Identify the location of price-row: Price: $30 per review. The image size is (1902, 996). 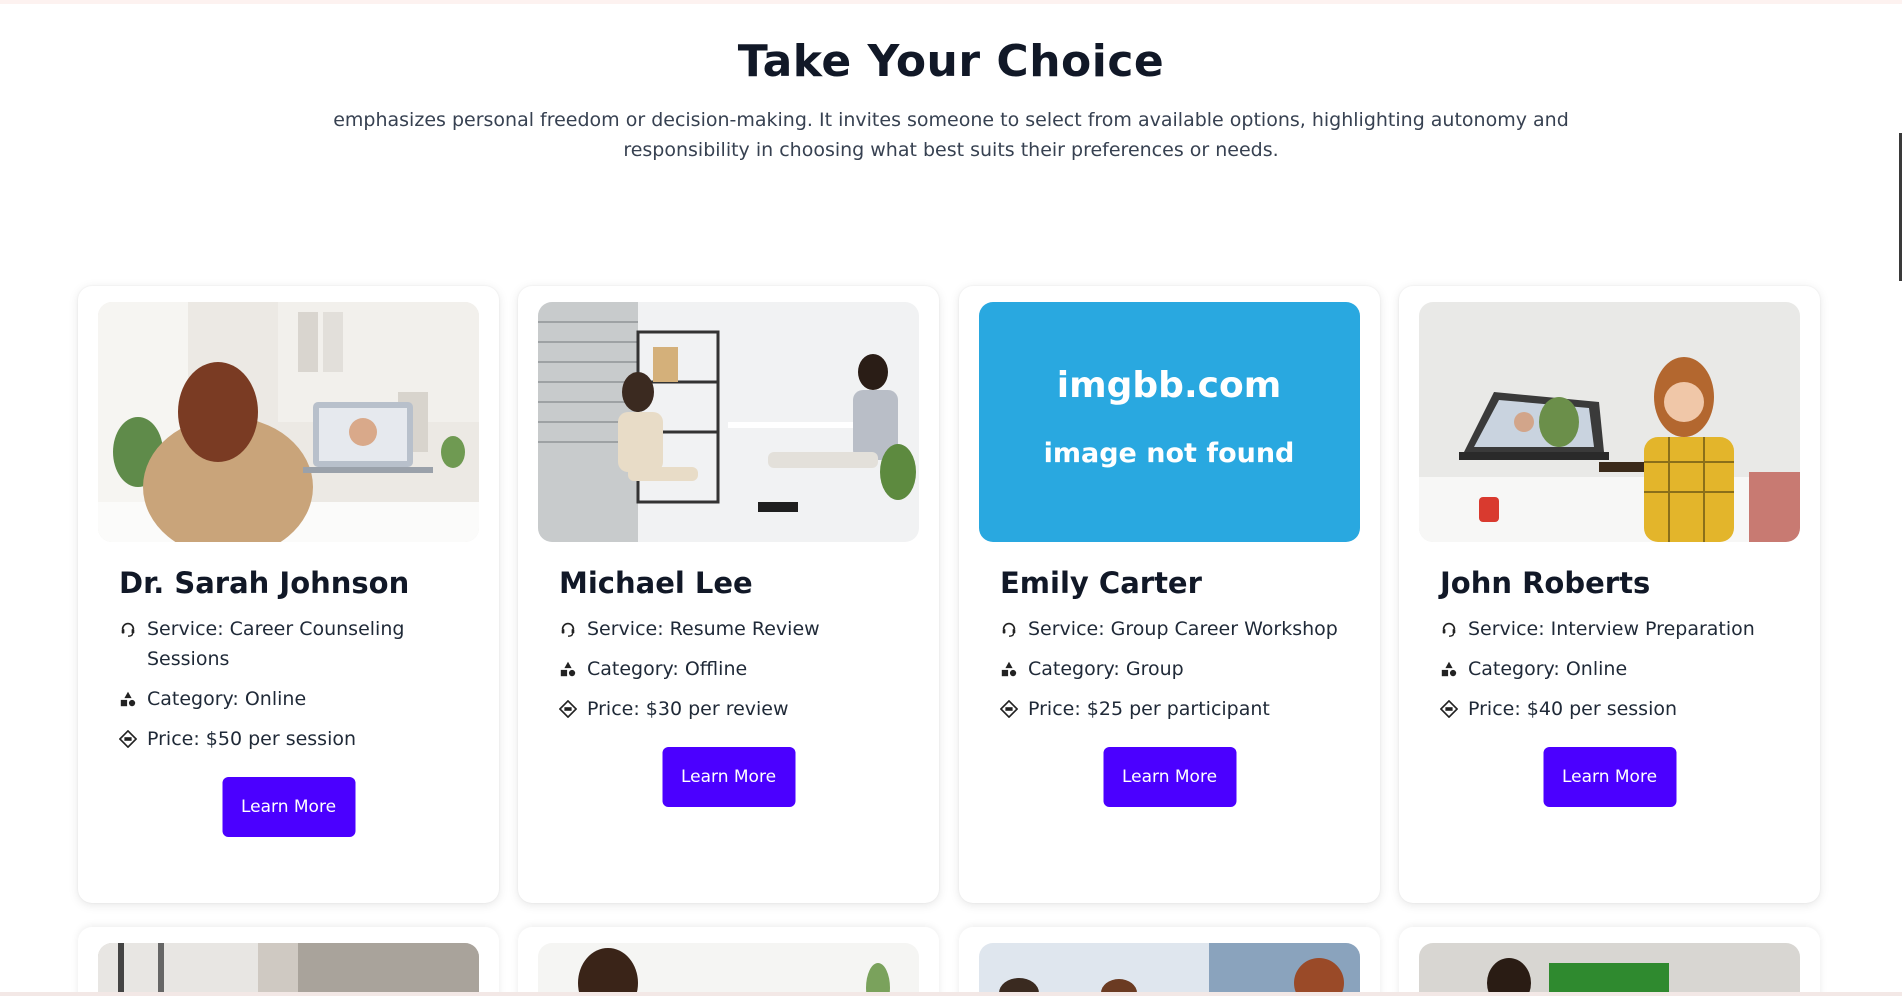
(729, 709).